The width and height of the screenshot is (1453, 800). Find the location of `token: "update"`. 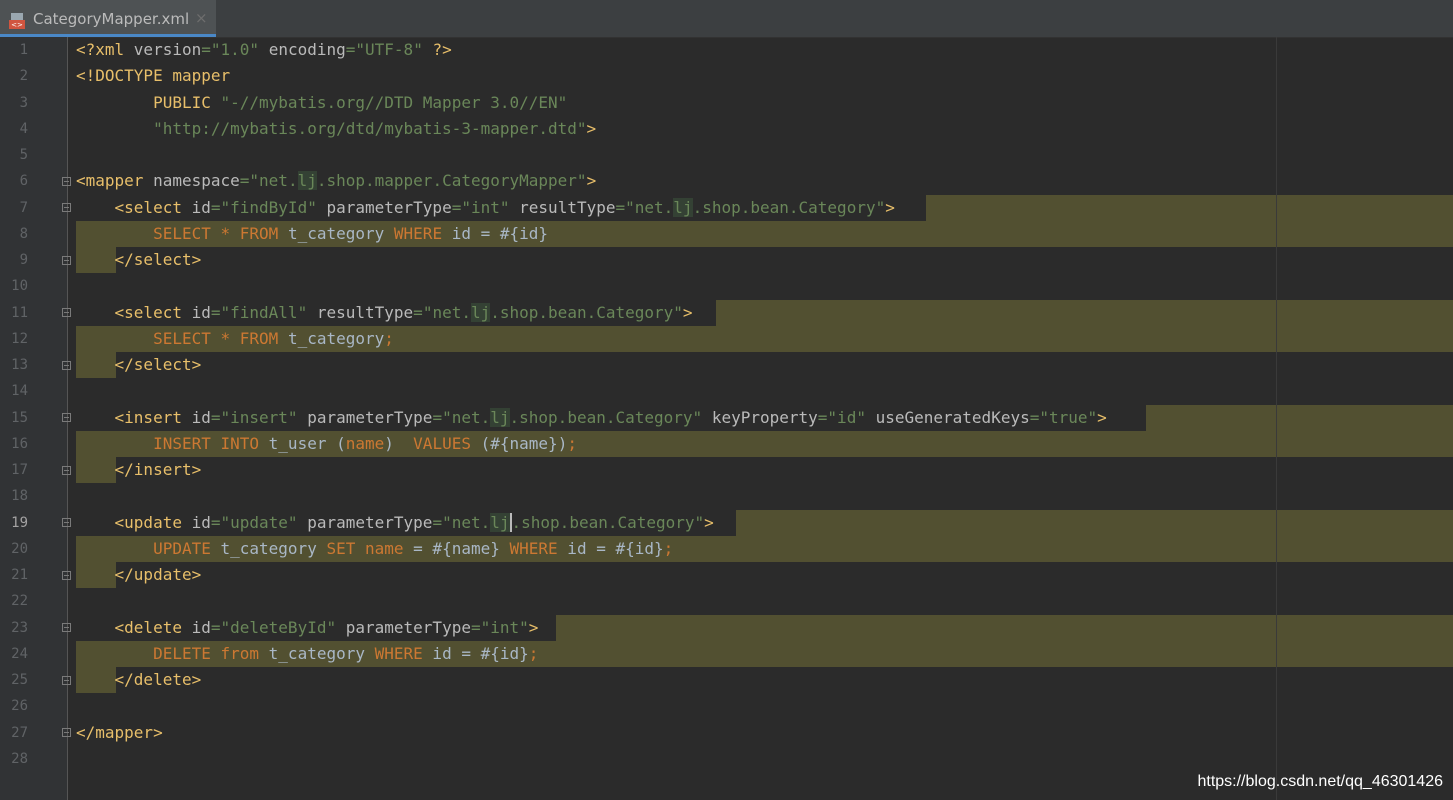

token: "update" is located at coordinates (259, 522).